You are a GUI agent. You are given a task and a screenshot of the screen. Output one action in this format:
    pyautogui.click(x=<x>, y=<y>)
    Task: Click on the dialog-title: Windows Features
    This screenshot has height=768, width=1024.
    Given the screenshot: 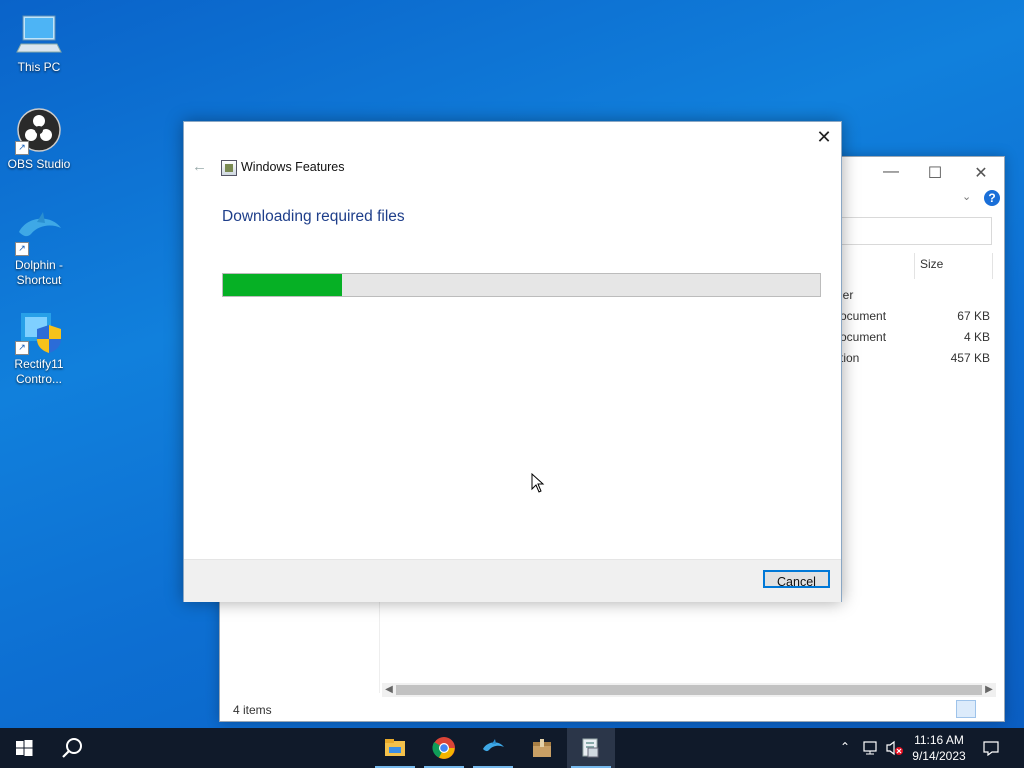 What is the action you would take?
    pyautogui.click(x=293, y=167)
    